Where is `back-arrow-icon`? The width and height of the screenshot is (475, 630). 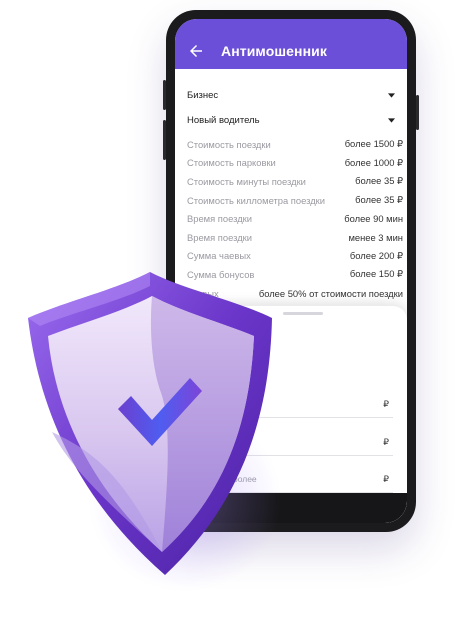 back-arrow-icon is located at coordinates (196, 51).